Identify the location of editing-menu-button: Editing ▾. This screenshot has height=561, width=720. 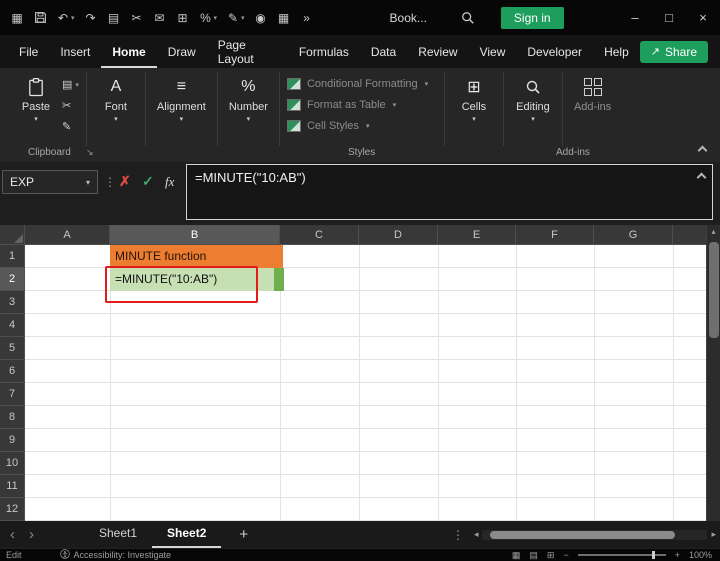
(533, 99).